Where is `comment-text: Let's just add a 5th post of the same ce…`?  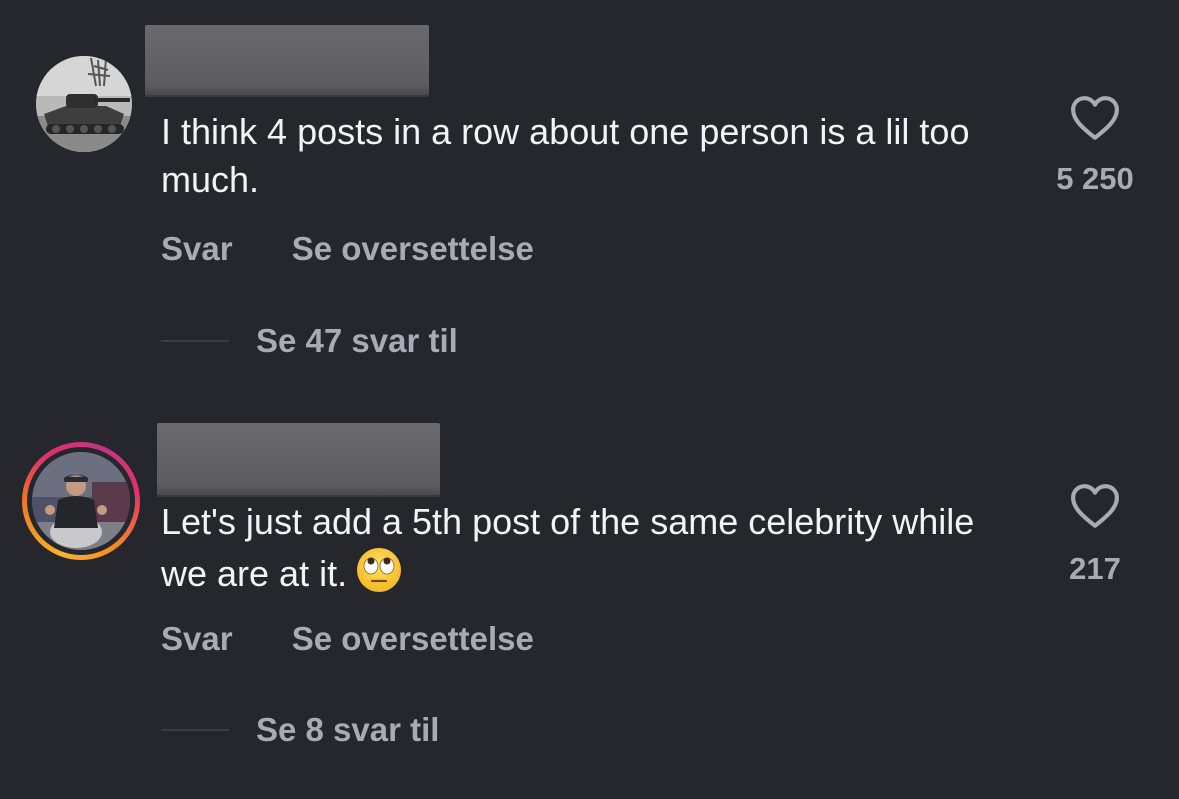 comment-text: Let's just add a 5th post of the same ce… is located at coordinates (591, 548).